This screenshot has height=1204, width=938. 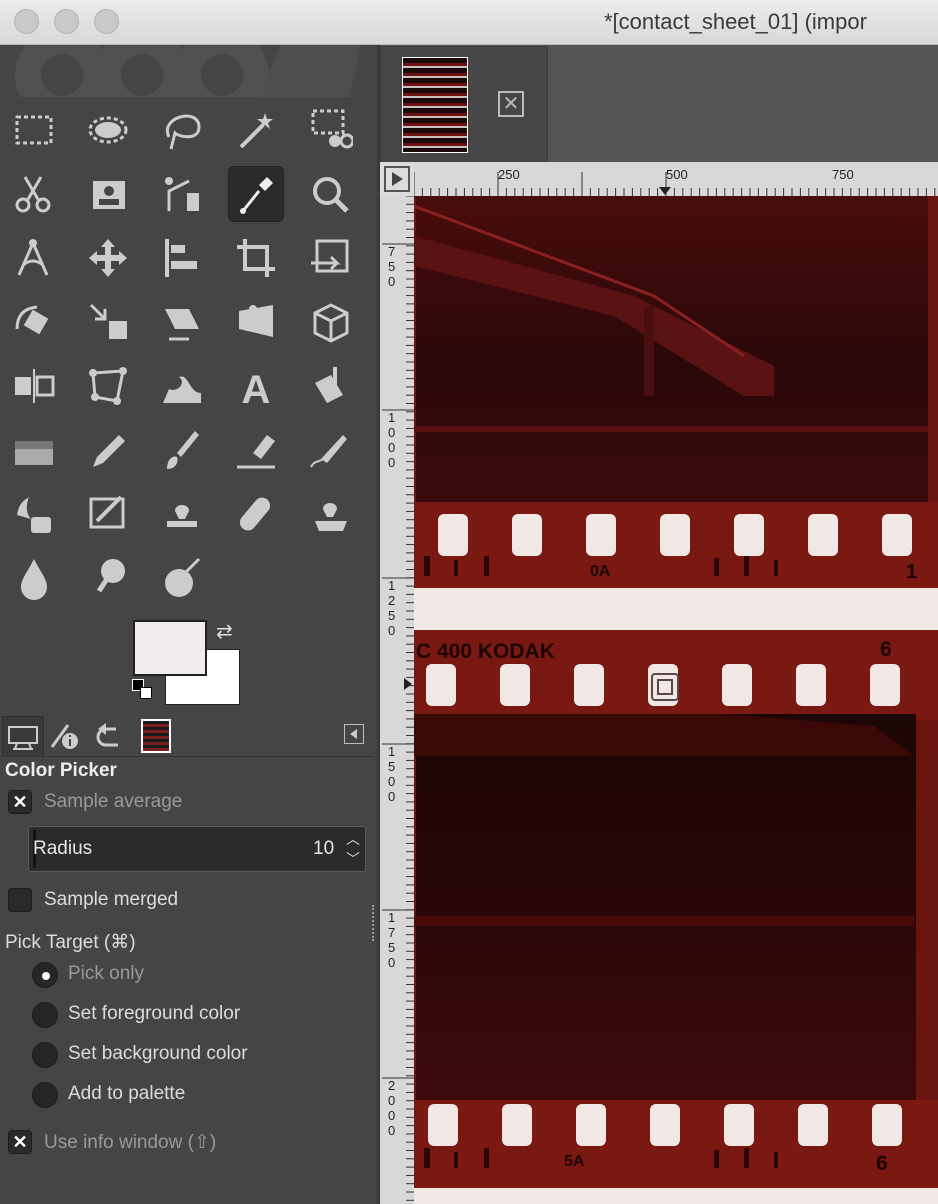 I want to click on minimize-window-button, so click(x=66, y=21).